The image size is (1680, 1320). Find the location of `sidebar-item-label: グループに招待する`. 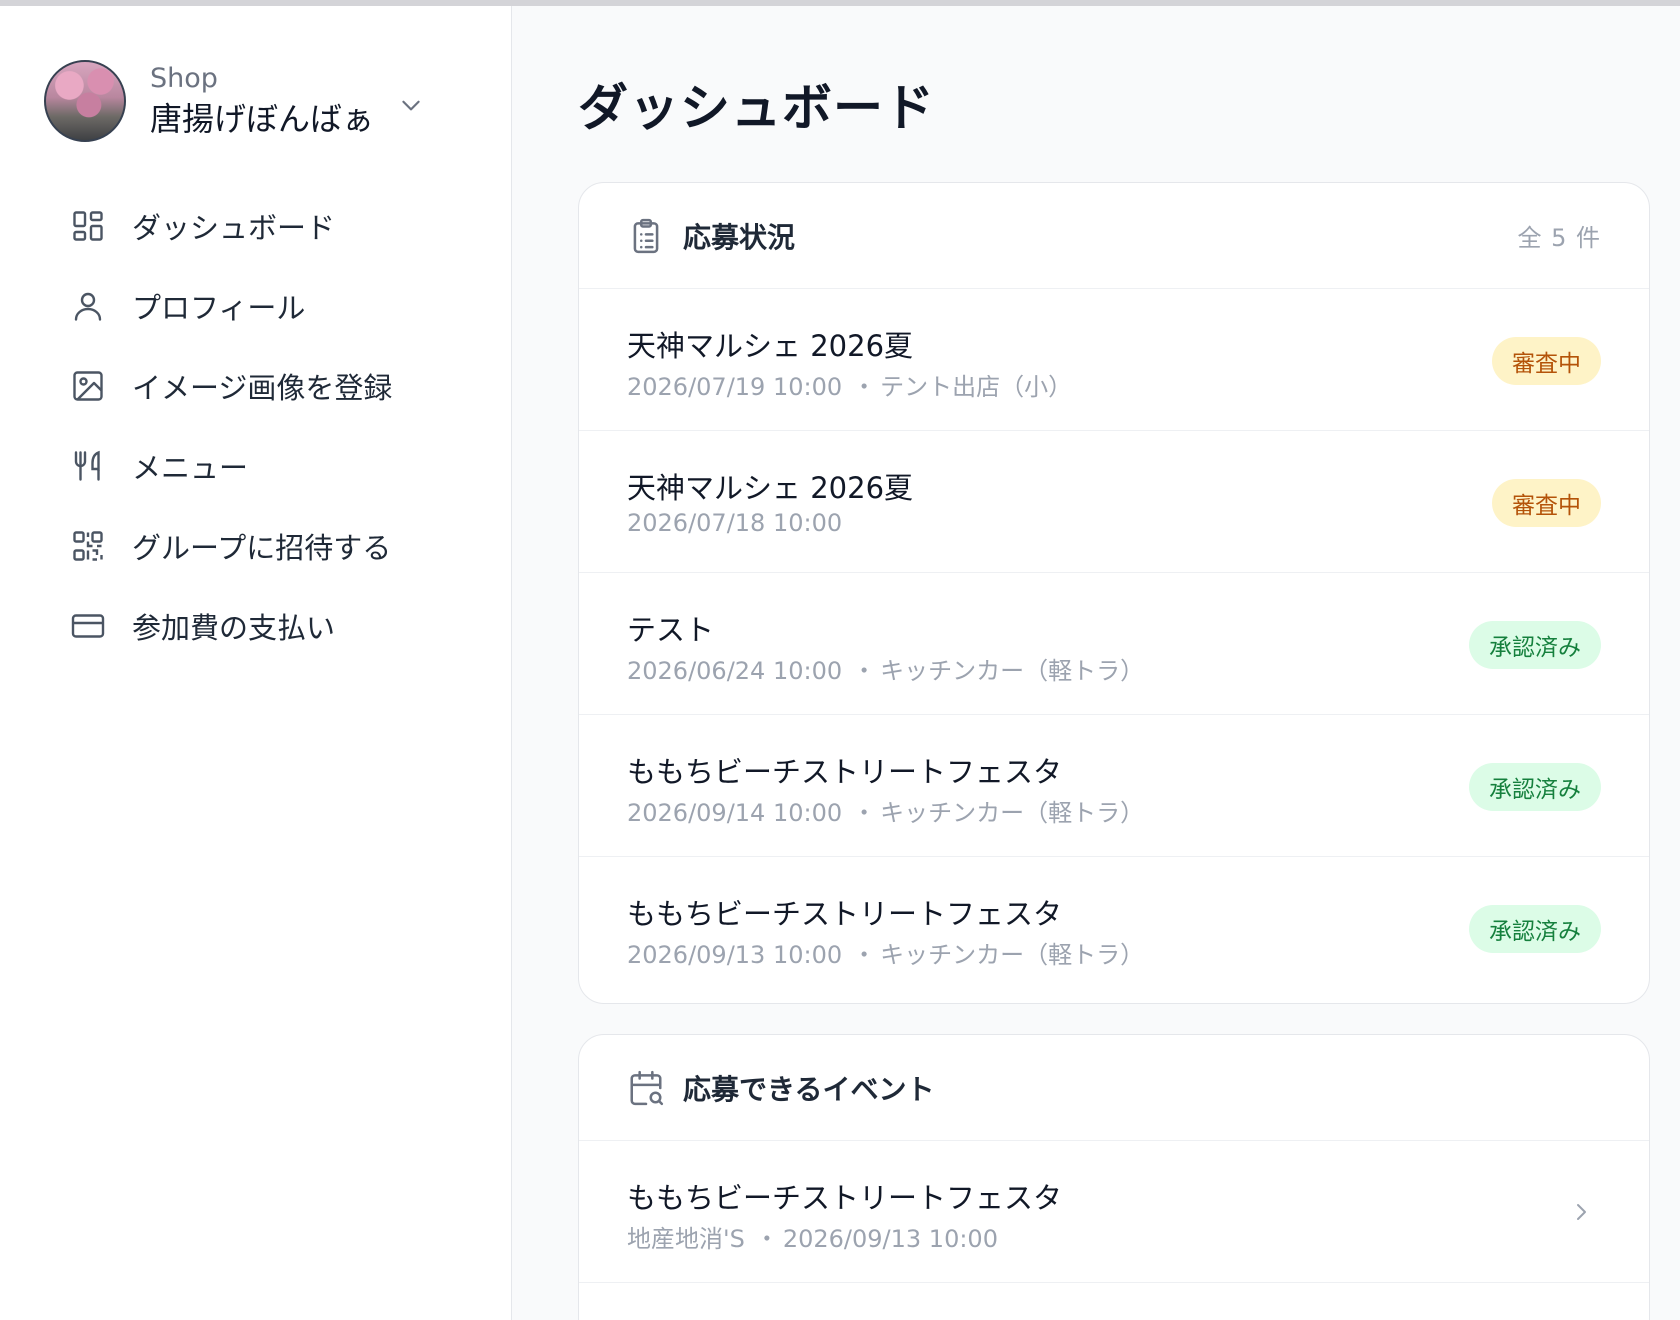

sidebar-item-label: グループに招待する is located at coordinates (262, 548).